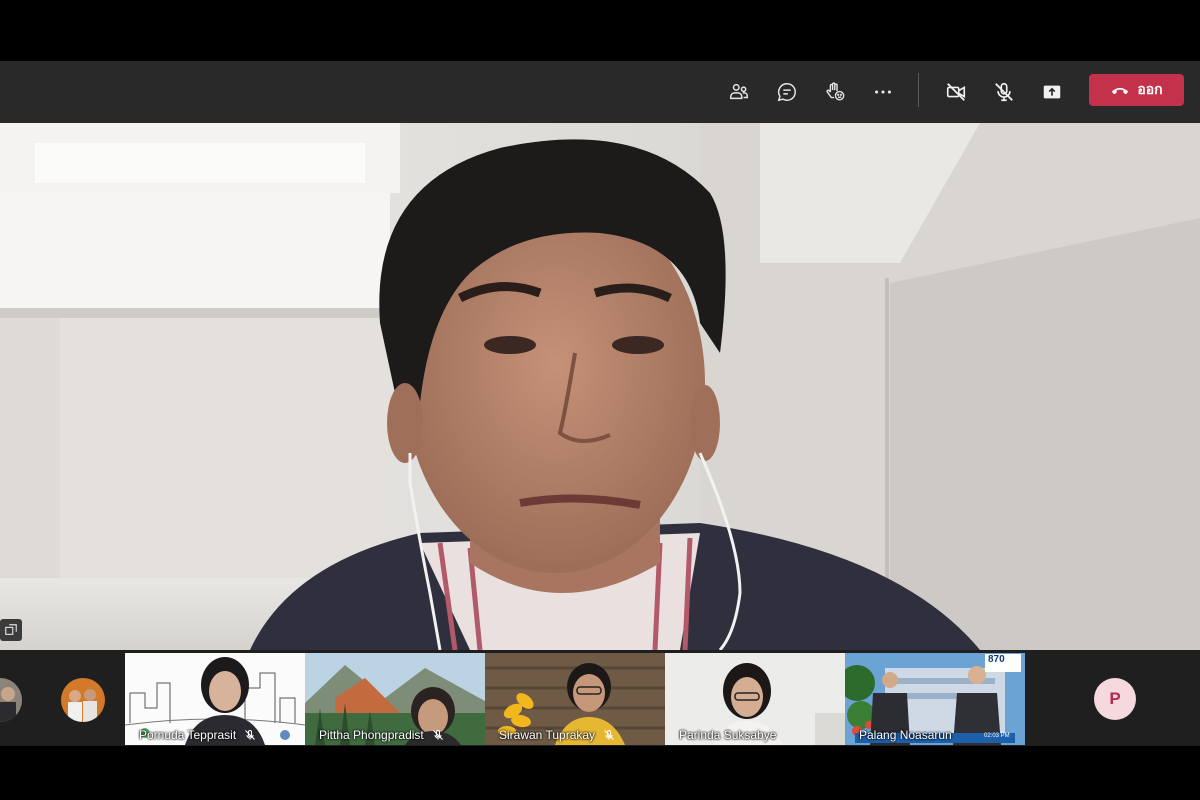  I want to click on participant-name-label: Pornuda Tepprasit, so click(197, 735).